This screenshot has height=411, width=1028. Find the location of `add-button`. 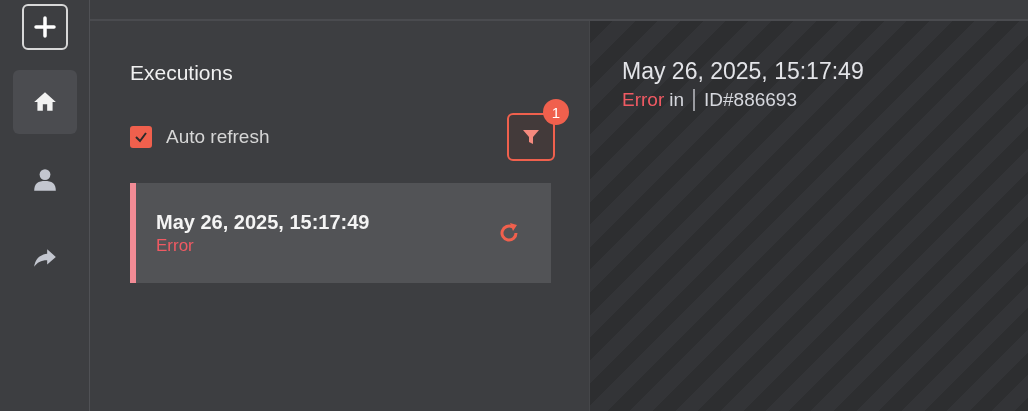

add-button is located at coordinates (44, 27).